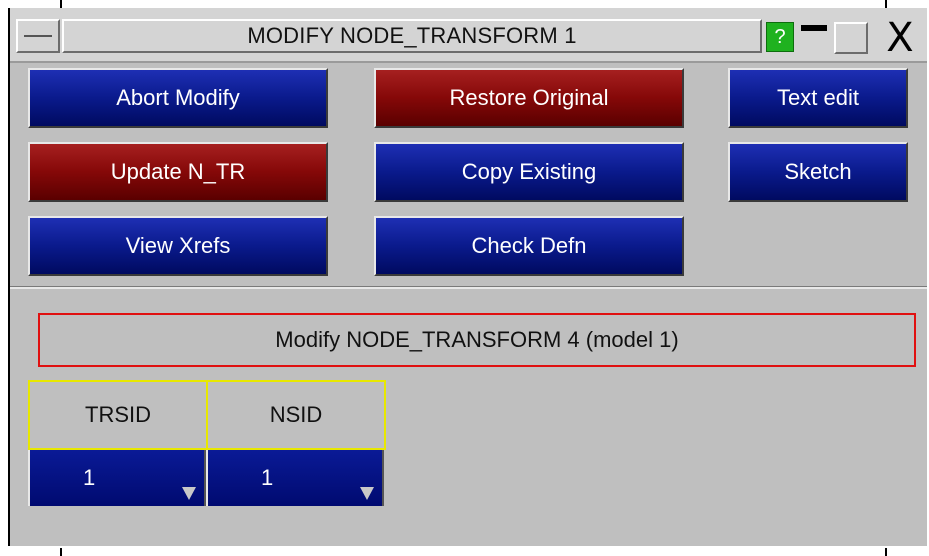  I want to click on section-divider, so click(468, 287).